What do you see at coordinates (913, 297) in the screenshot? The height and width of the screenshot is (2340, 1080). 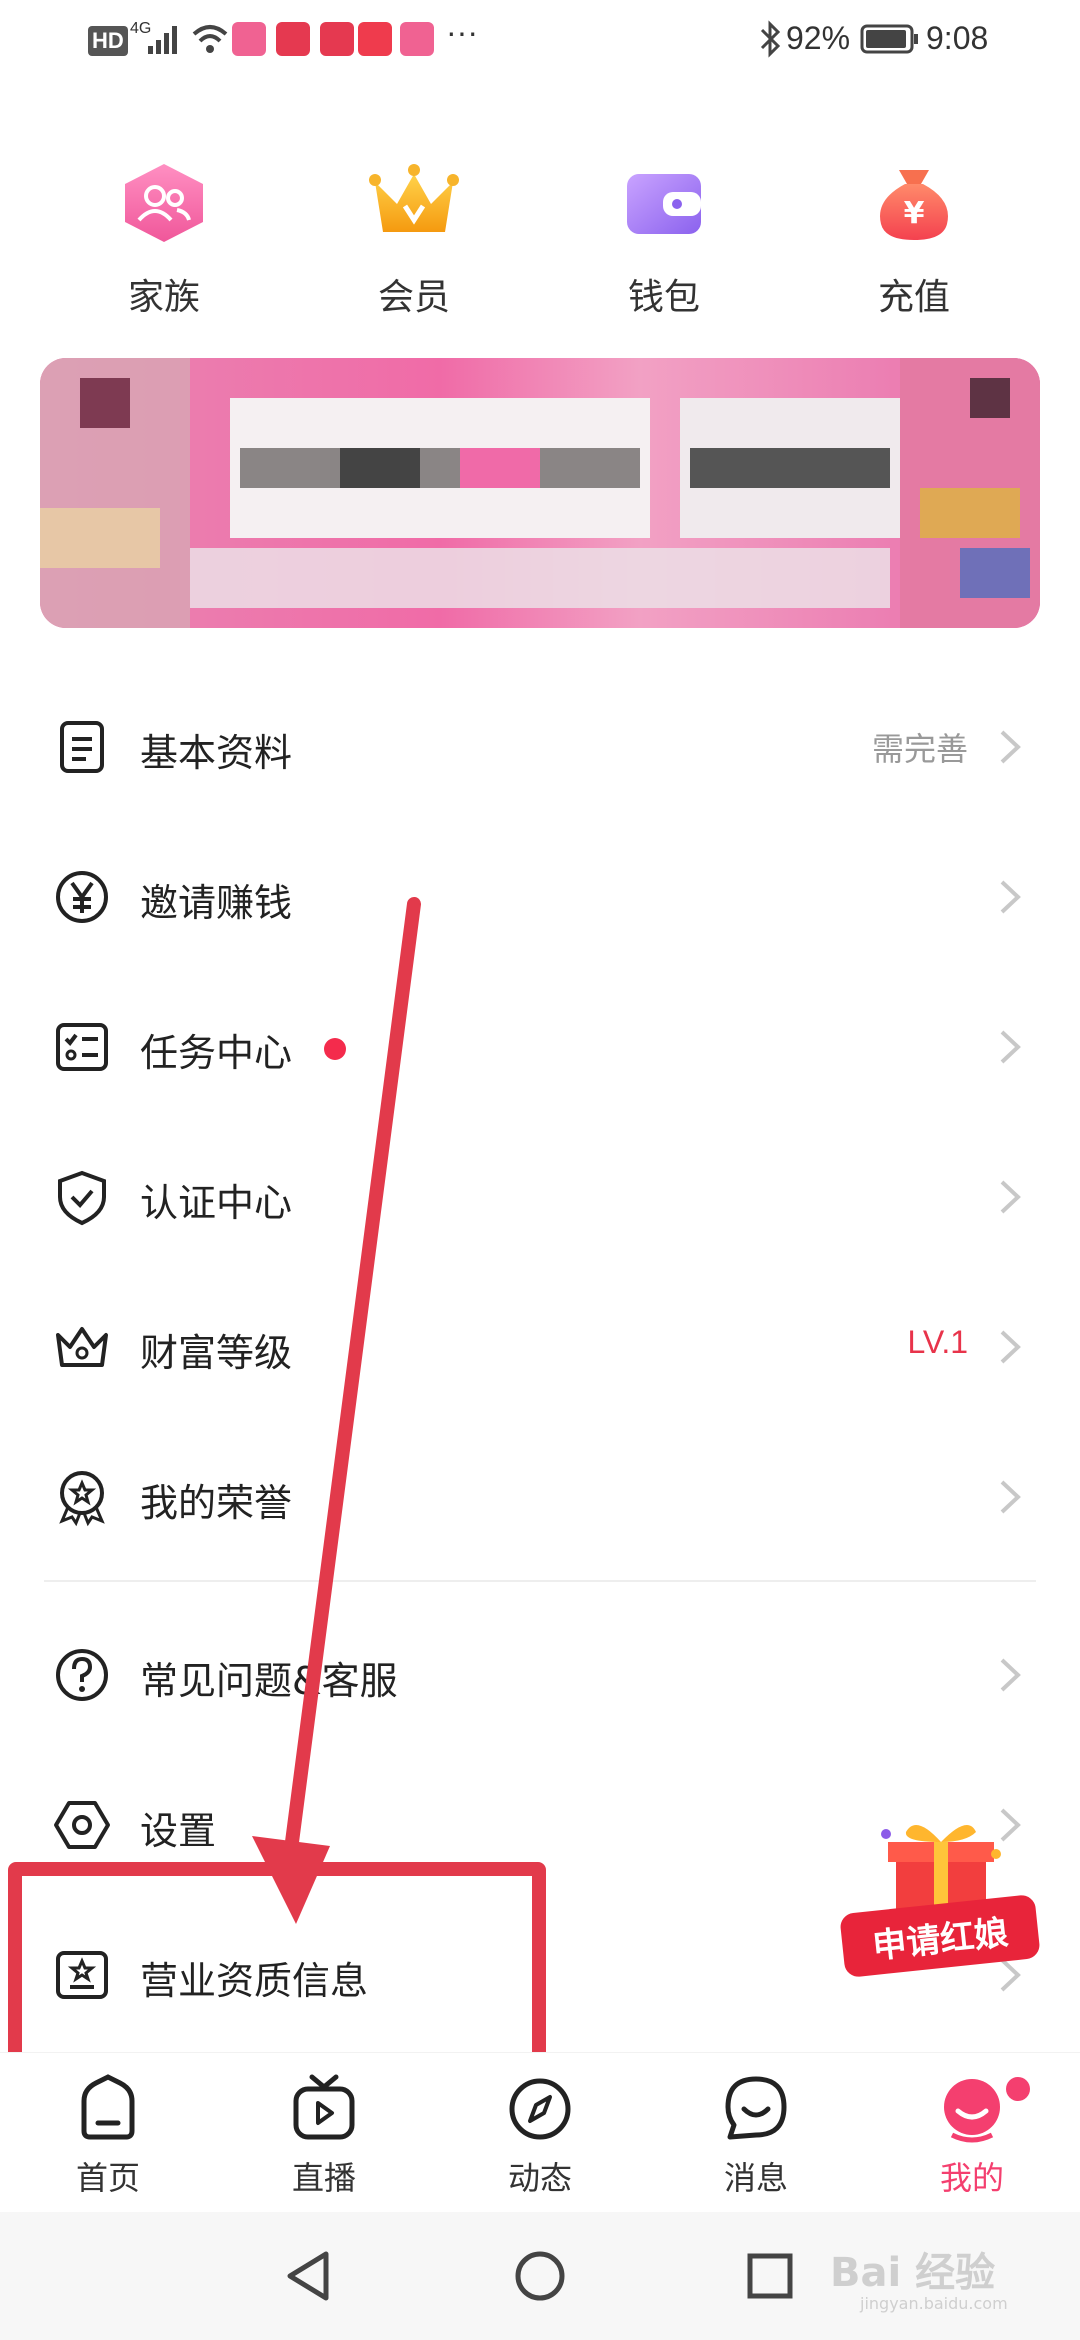 I see `quick-action-label: 充值` at bounding box center [913, 297].